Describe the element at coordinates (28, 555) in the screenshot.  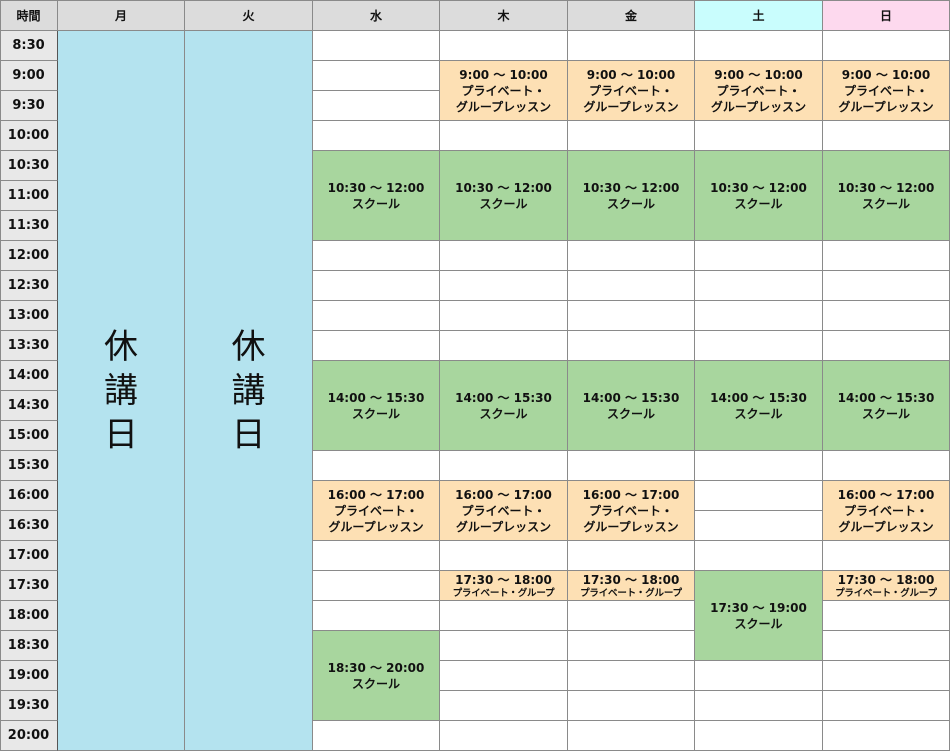
I see `time-slot-text: 17:00` at that location.